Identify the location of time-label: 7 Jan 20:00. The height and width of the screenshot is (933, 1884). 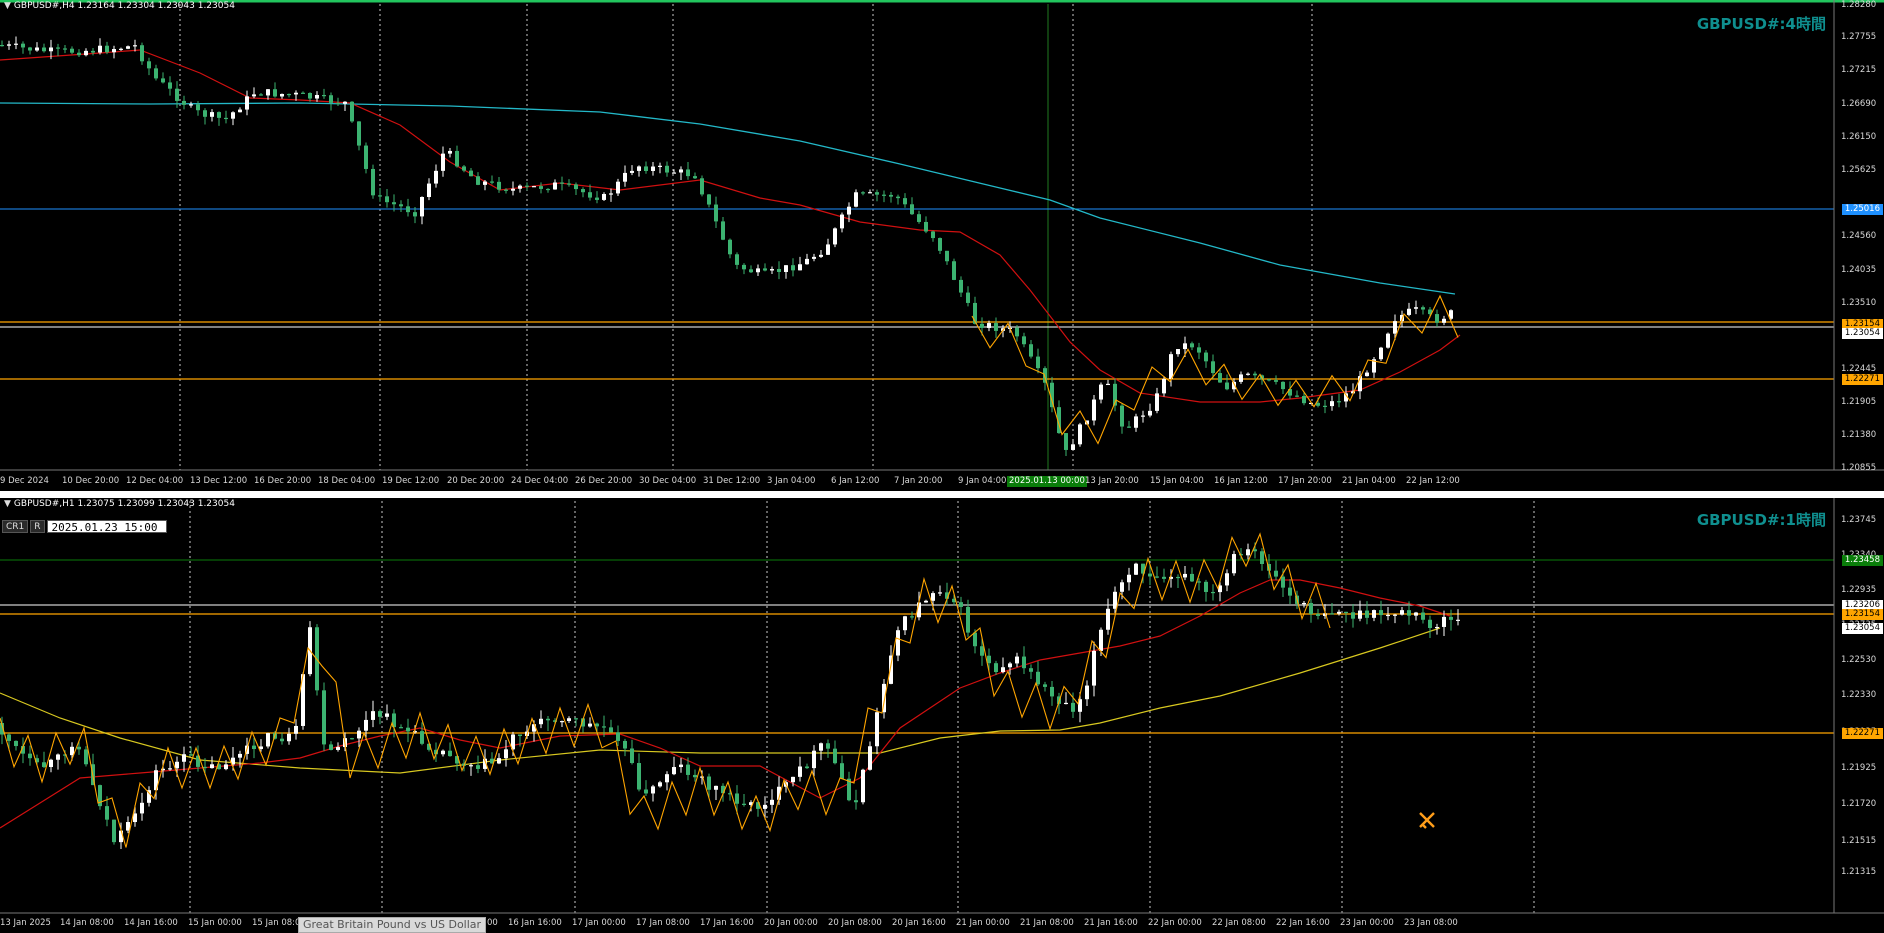
(918, 481).